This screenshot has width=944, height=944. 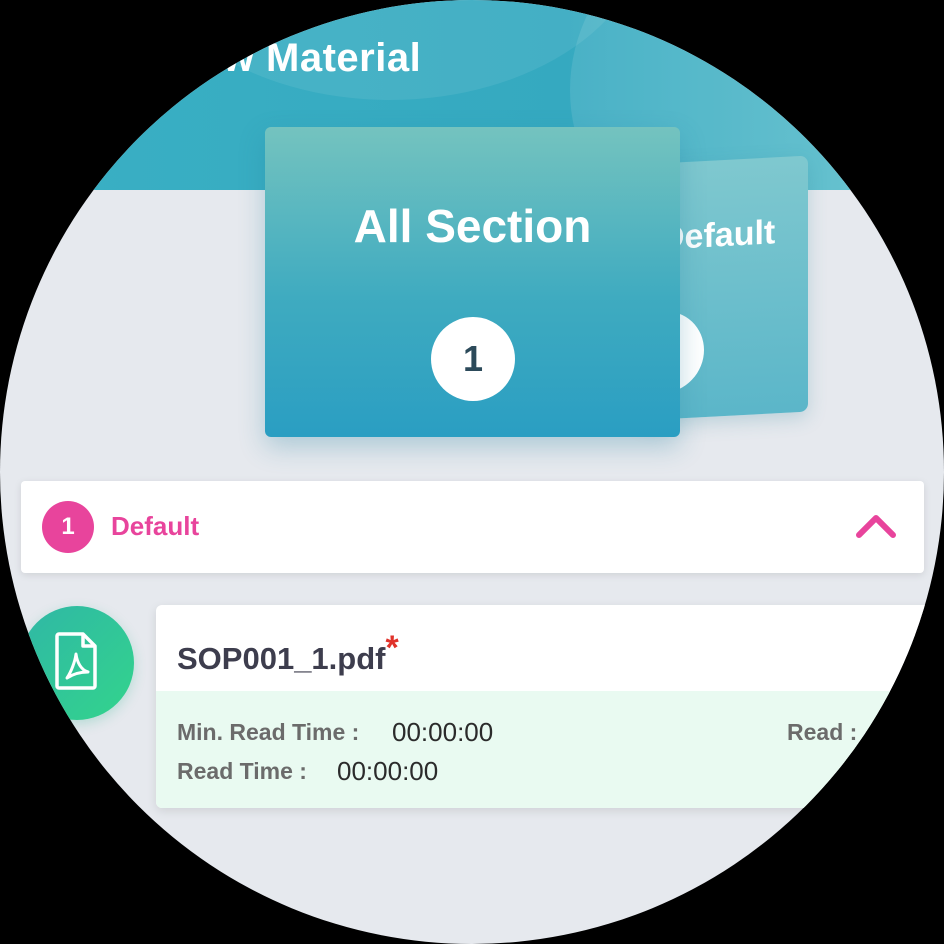 I want to click on section-accordion-header: 1 Default, so click(x=472, y=527).